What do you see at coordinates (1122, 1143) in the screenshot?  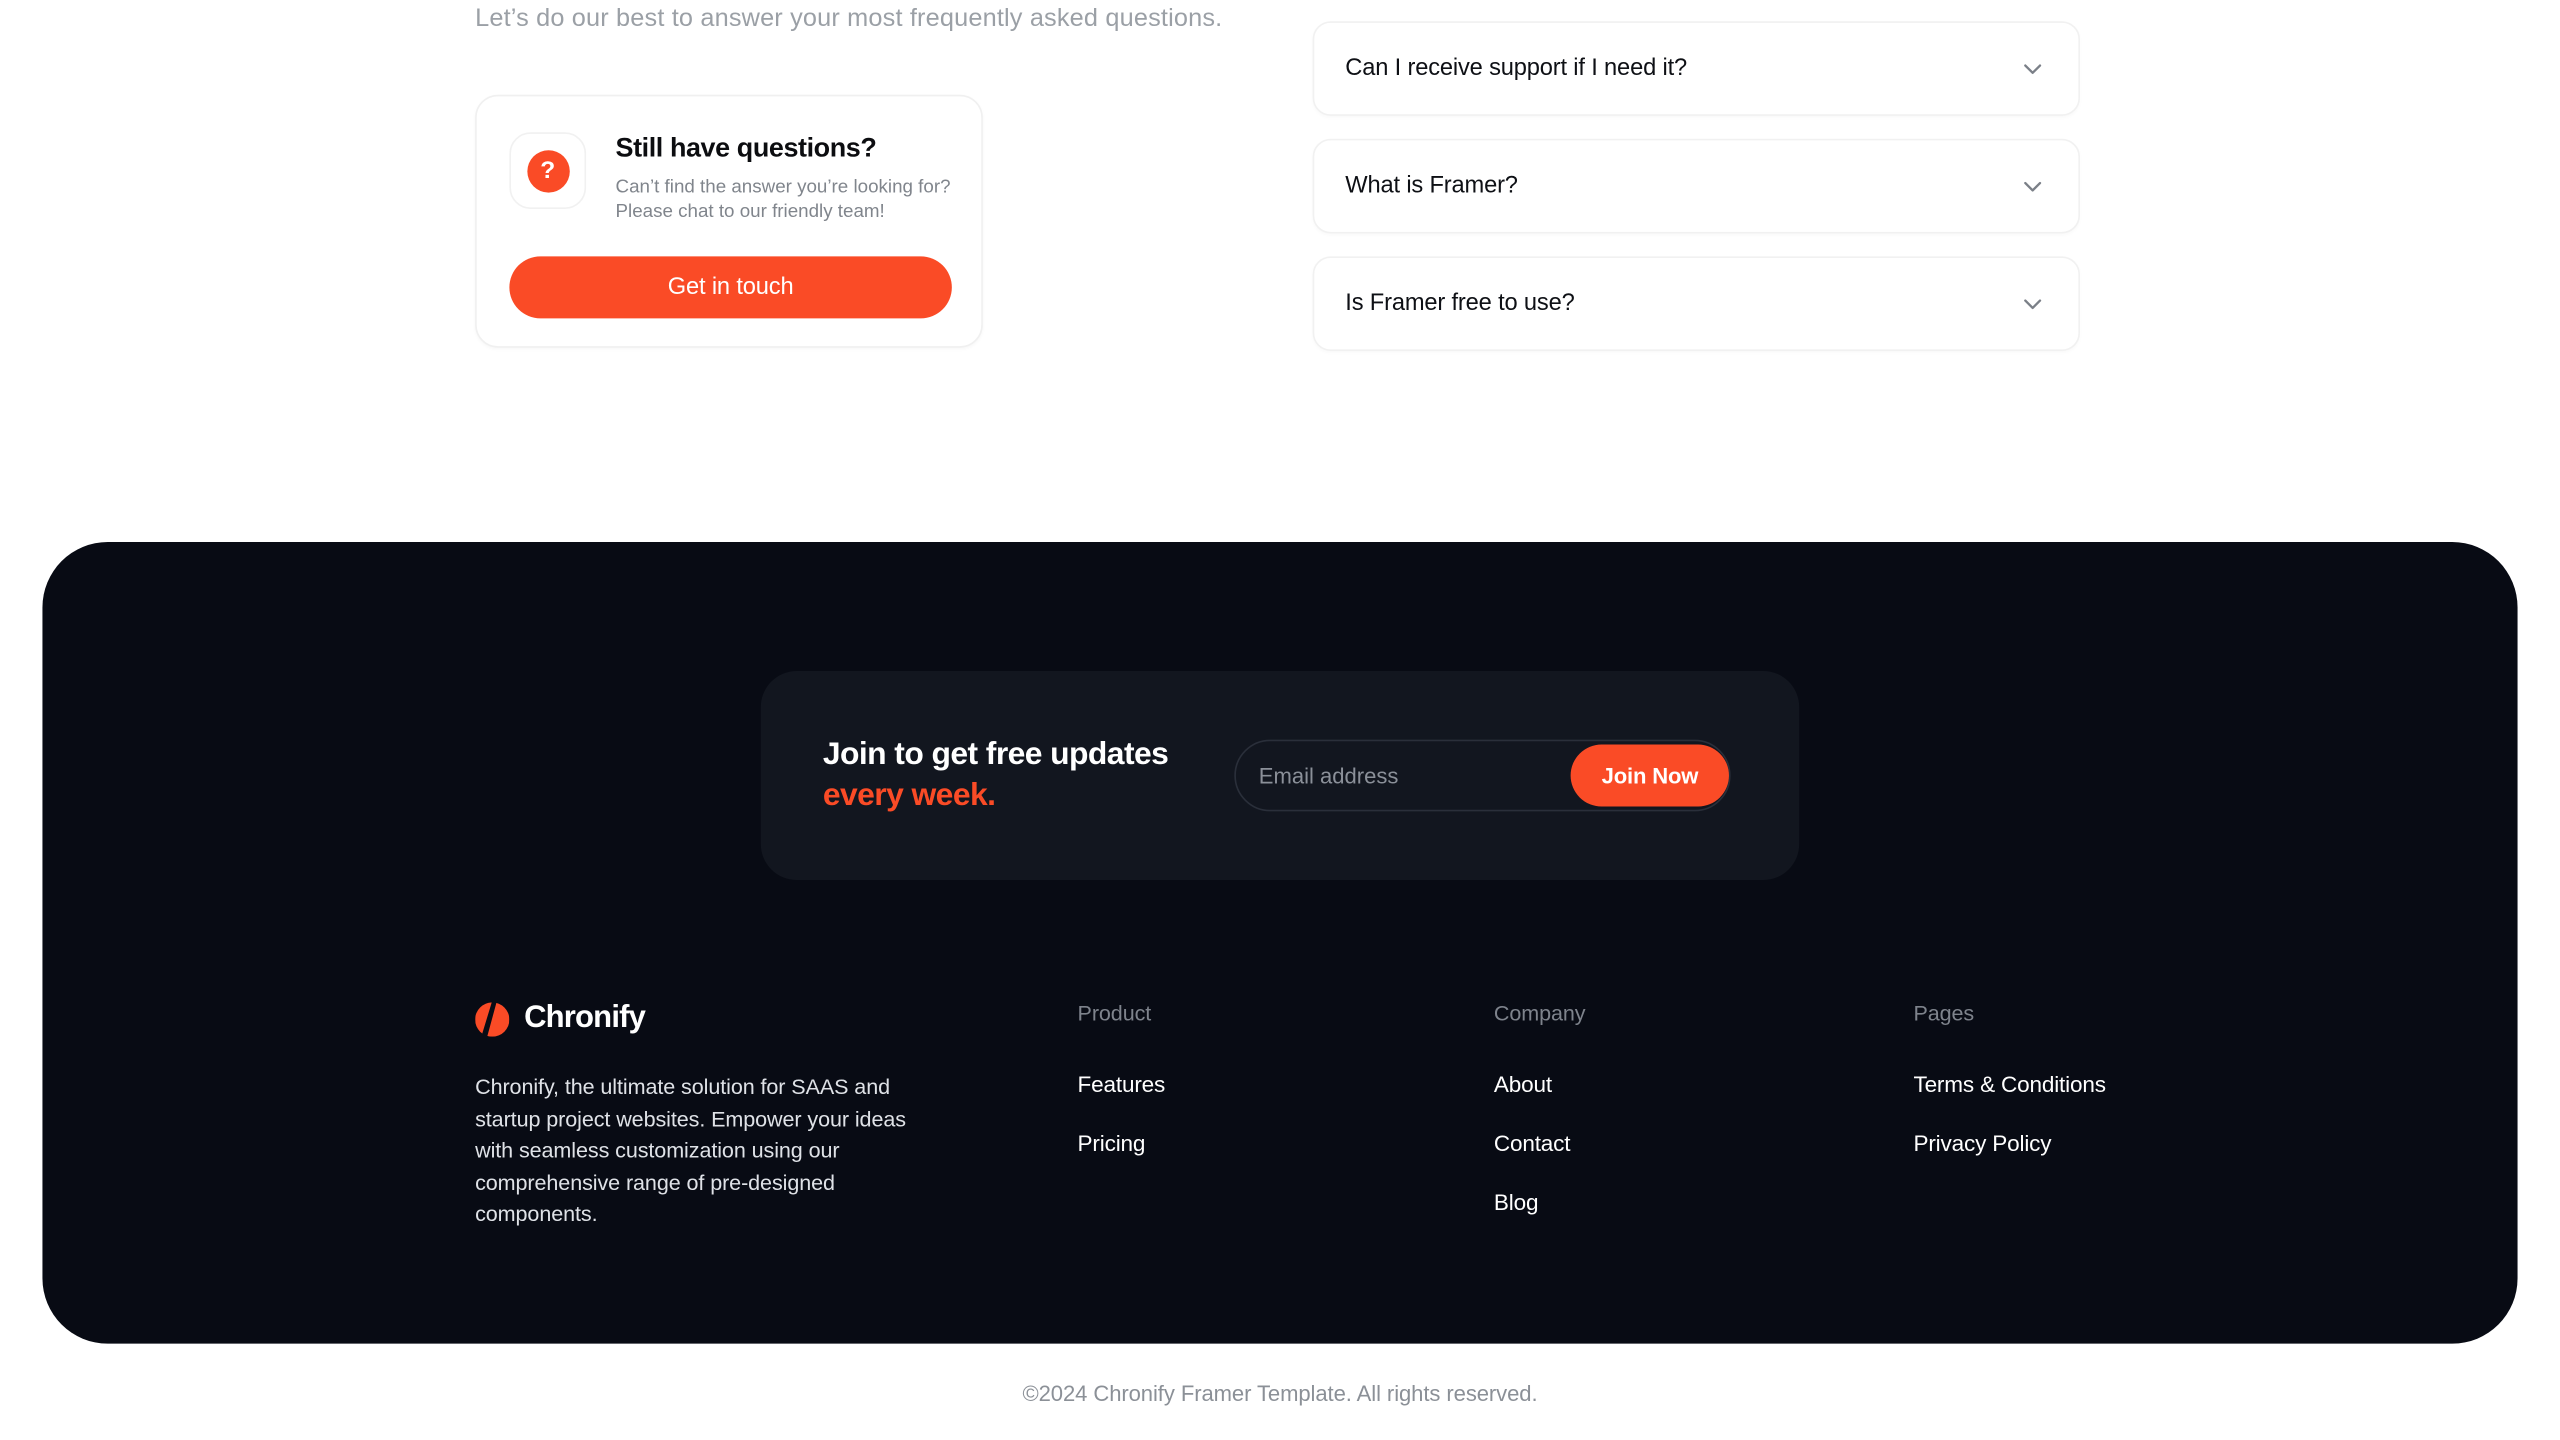 I see `footer-link-pricing: Pricing` at bounding box center [1122, 1143].